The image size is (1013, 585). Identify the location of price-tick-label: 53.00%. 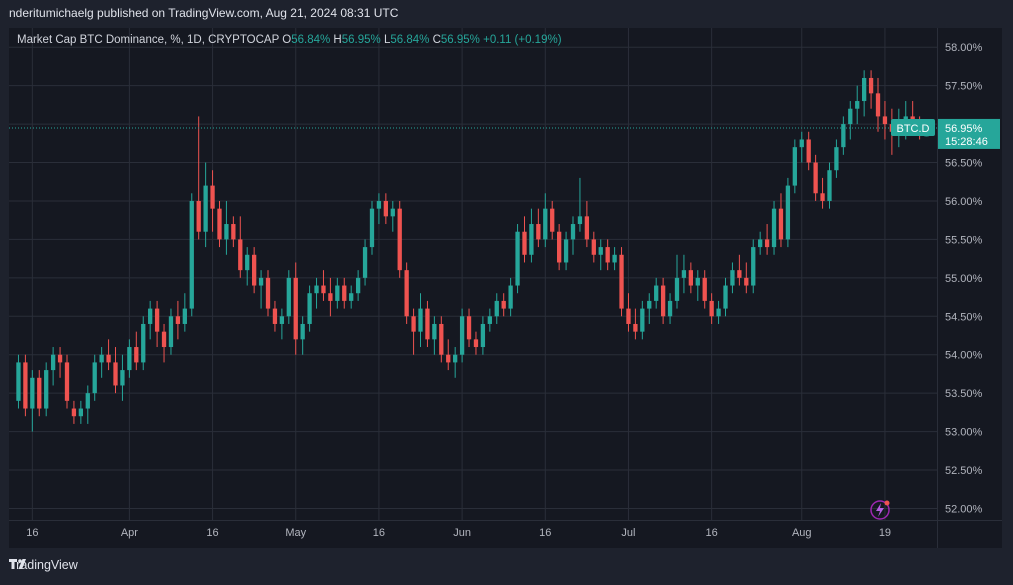
(964, 433).